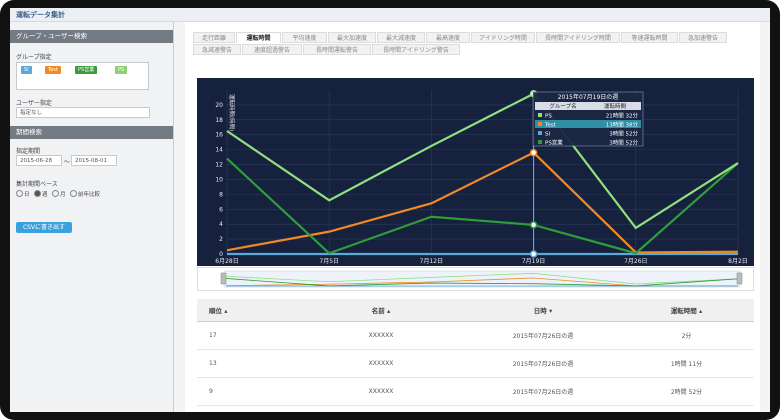  I want to click on tab-speeding-warning: 速度超過警告, so click(272, 49).